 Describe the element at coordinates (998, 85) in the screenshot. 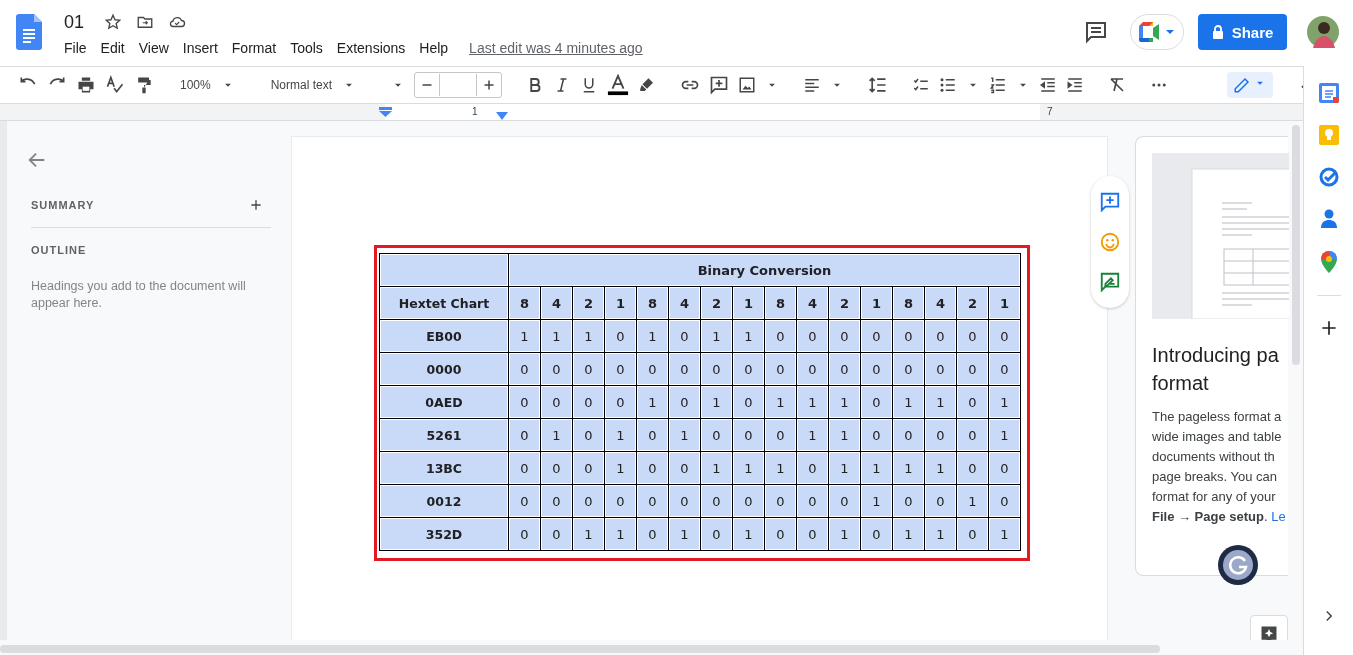

I see `numbered-list-icon` at that location.